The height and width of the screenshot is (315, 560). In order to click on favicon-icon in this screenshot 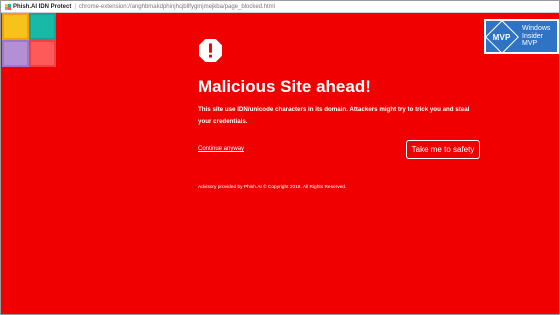, I will do `click(8, 6)`.